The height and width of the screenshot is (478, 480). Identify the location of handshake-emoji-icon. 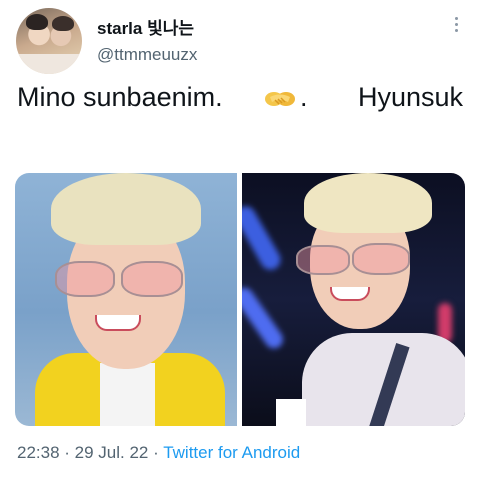
(280, 99).